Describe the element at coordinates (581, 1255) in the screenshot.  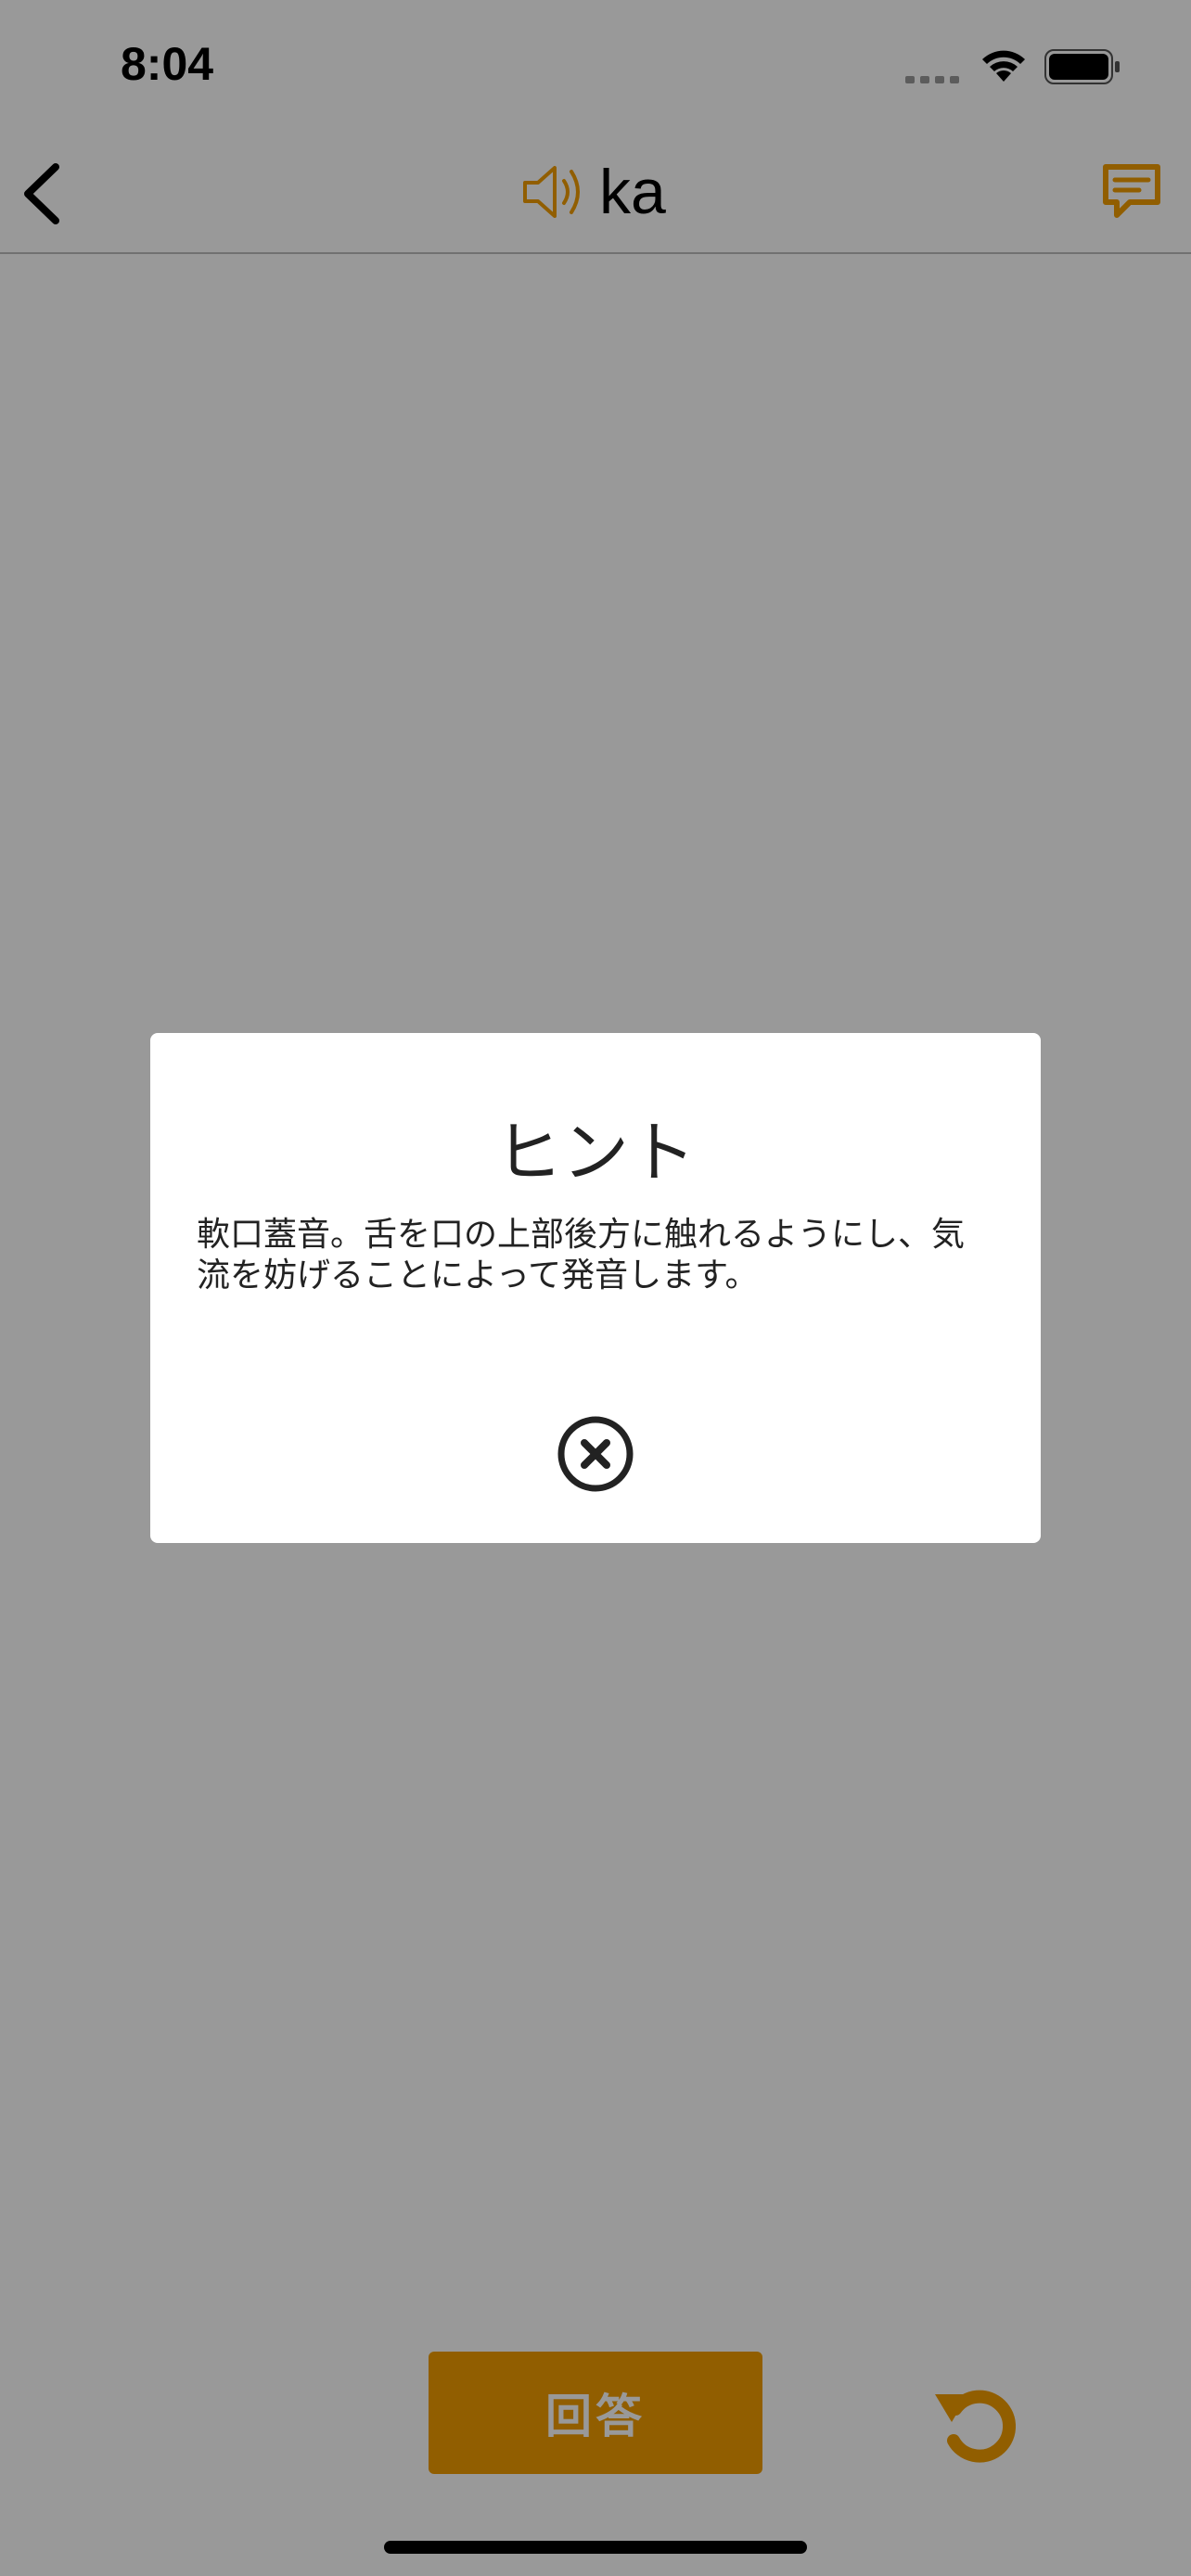
I see `hint-text: 軟口蓋音。舌を口の上部後方に触れるようにし、気流を妨げることによって発音します。` at that location.